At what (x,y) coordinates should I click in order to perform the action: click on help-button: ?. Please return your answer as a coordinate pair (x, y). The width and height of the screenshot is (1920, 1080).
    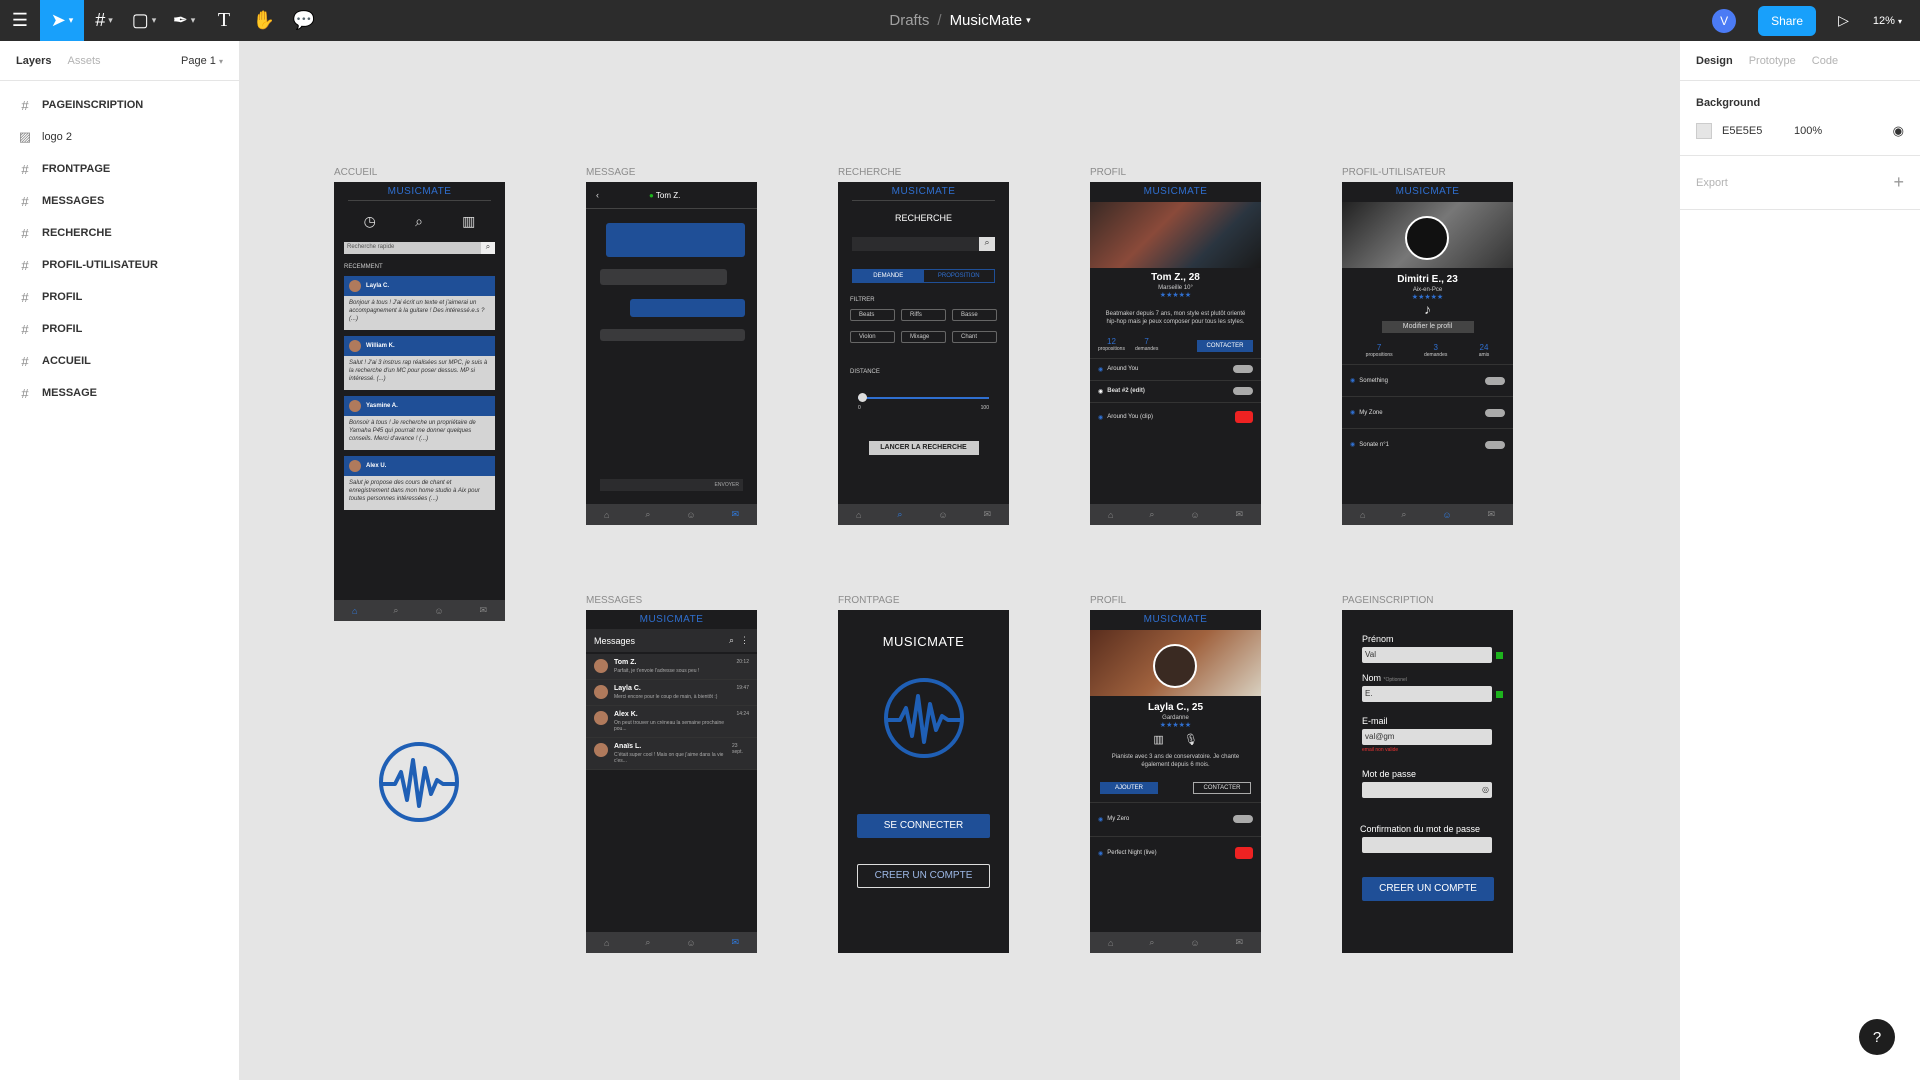
    Looking at the image, I should click on (1877, 1037).